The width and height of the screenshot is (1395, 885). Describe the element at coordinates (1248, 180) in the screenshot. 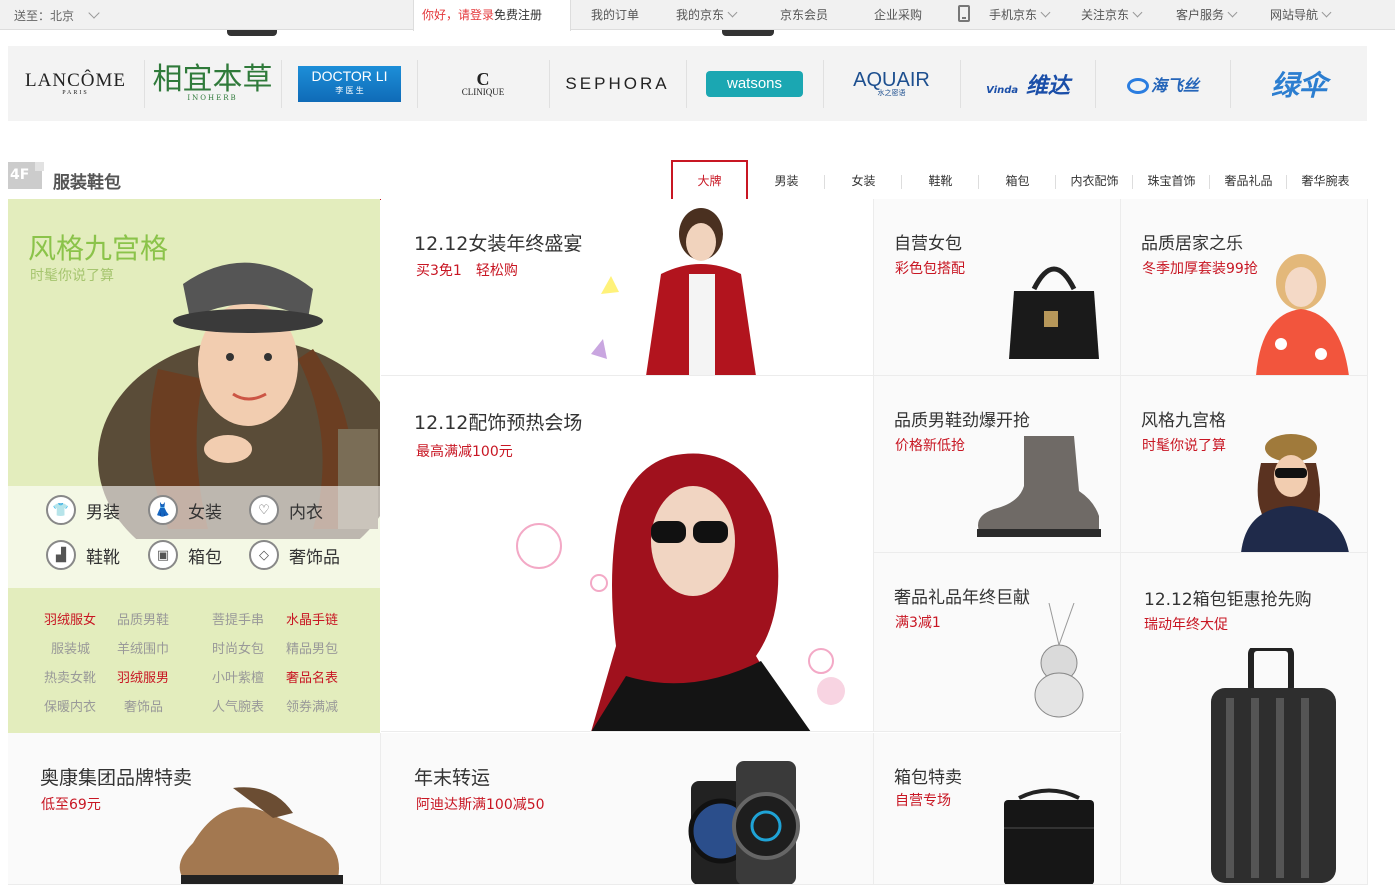

I see `tab-luxury-gifts: 奢品礼品` at that location.